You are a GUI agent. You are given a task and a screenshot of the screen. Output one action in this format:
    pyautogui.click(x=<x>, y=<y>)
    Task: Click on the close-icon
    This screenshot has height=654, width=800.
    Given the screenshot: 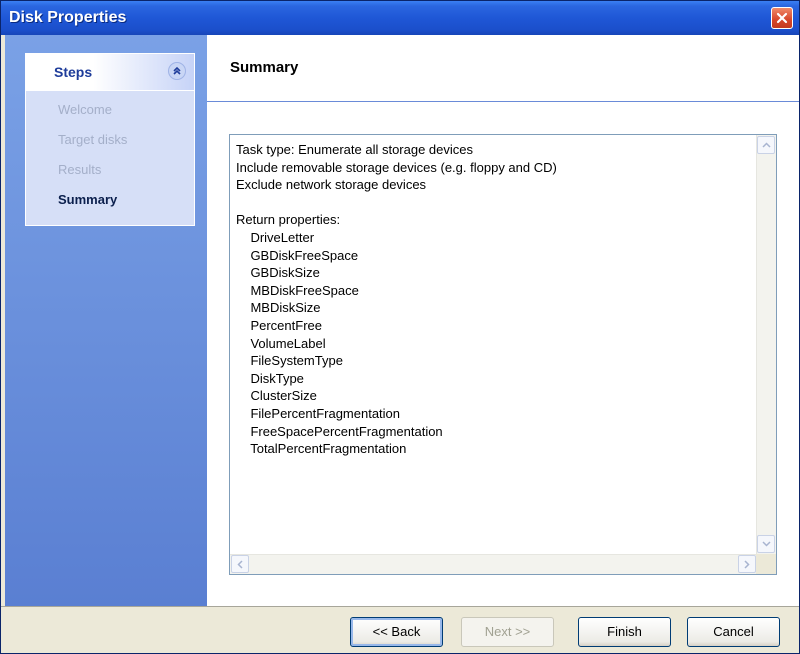 What is the action you would take?
    pyautogui.click(x=782, y=18)
    